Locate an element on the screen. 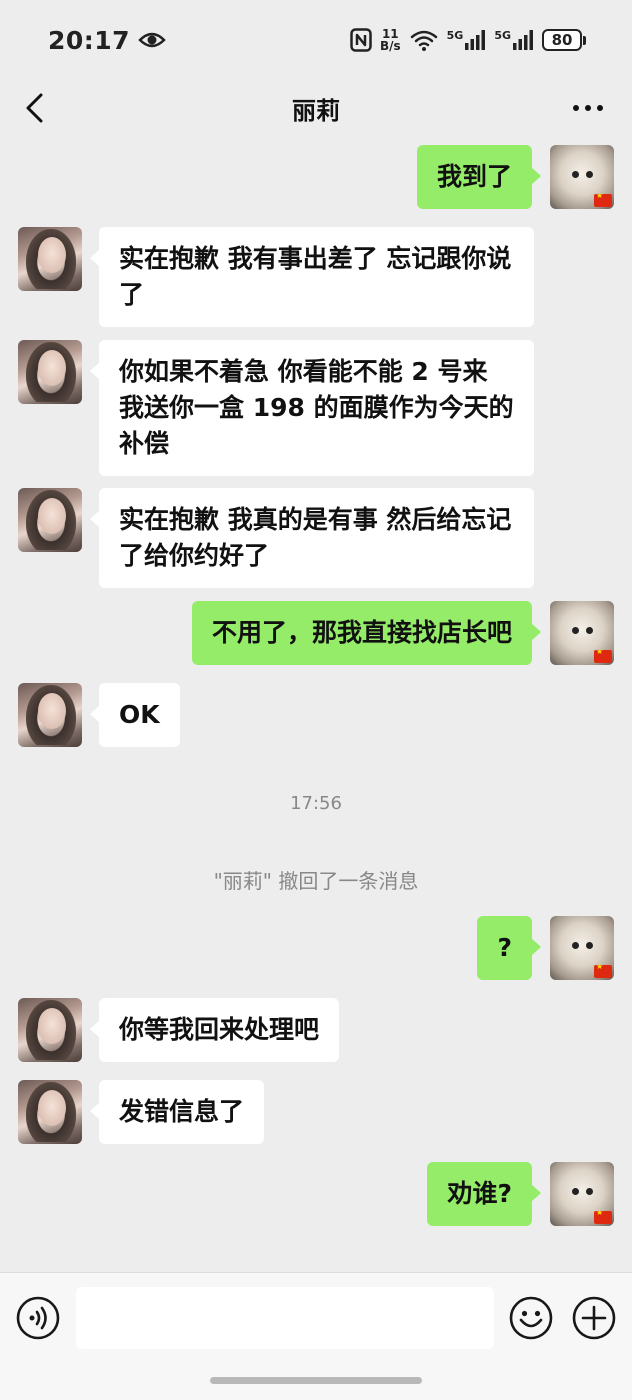 Image resolution: width=632 pixels, height=1400 pixels. message-bubble-in: OK is located at coordinates (135, 715).